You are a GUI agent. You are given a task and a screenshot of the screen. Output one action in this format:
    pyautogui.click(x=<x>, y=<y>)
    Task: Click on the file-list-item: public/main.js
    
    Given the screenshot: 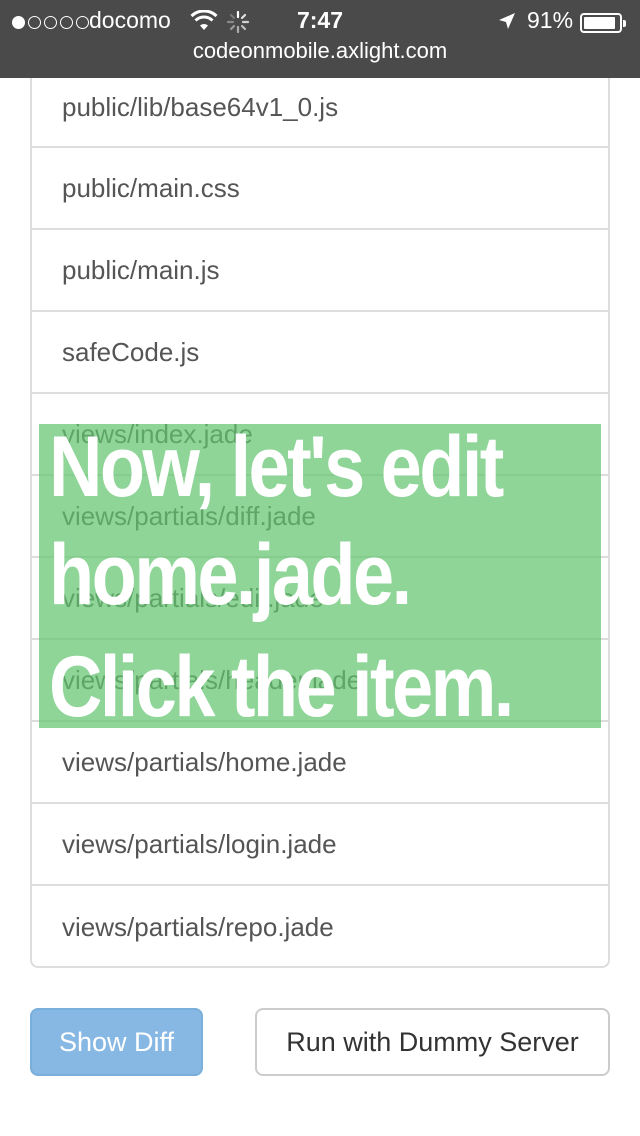 What is the action you would take?
    pyautogui.click(x=320, y=271)
    